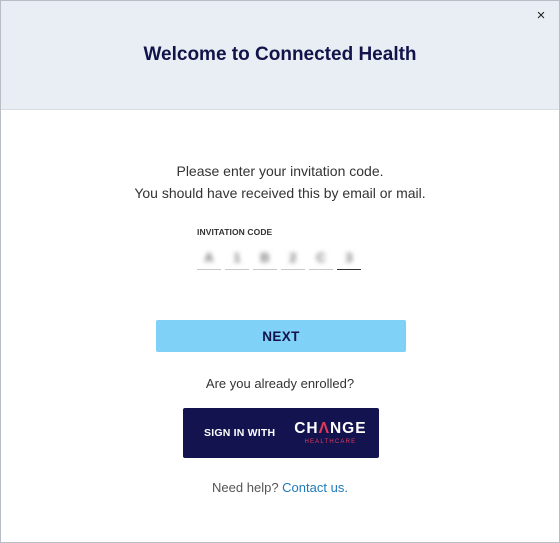 The height and width of the screenshot is (543, 560). I want to click on code-digit-value: B, so click(265, 257).